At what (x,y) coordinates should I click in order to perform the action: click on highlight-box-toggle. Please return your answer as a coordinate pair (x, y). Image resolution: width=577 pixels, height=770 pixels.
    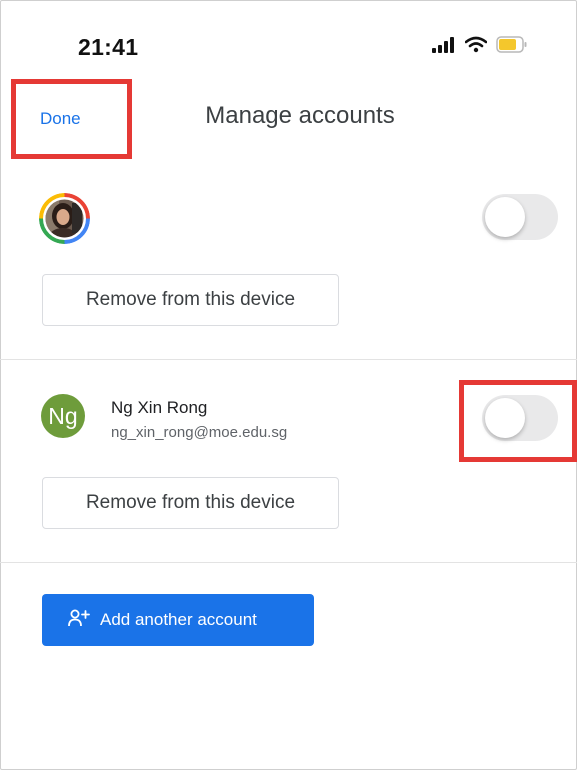
    Looking at the image, I should click on (518, 421).